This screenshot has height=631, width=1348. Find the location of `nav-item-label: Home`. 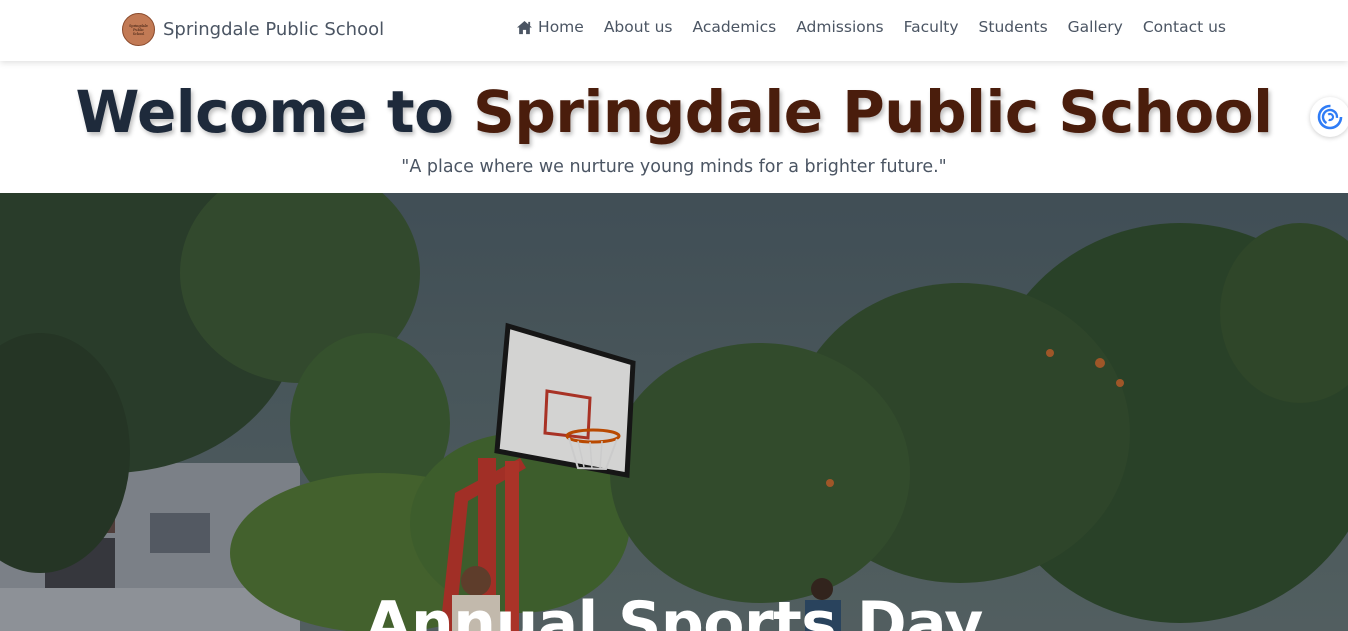

nav-item-label: Home is located at coordinates (561, 27).